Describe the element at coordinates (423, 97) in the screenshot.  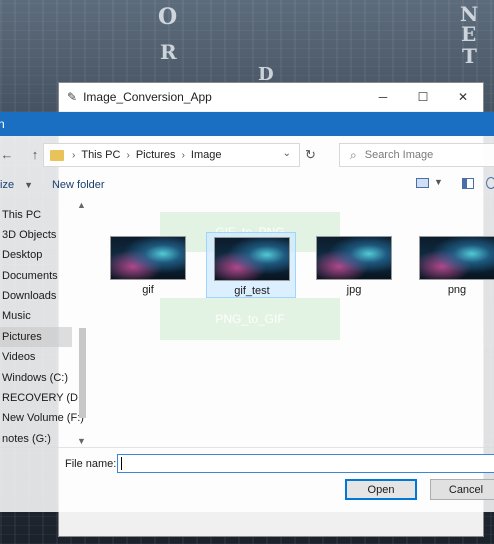
I see `maximize-button: ☐` at that location.